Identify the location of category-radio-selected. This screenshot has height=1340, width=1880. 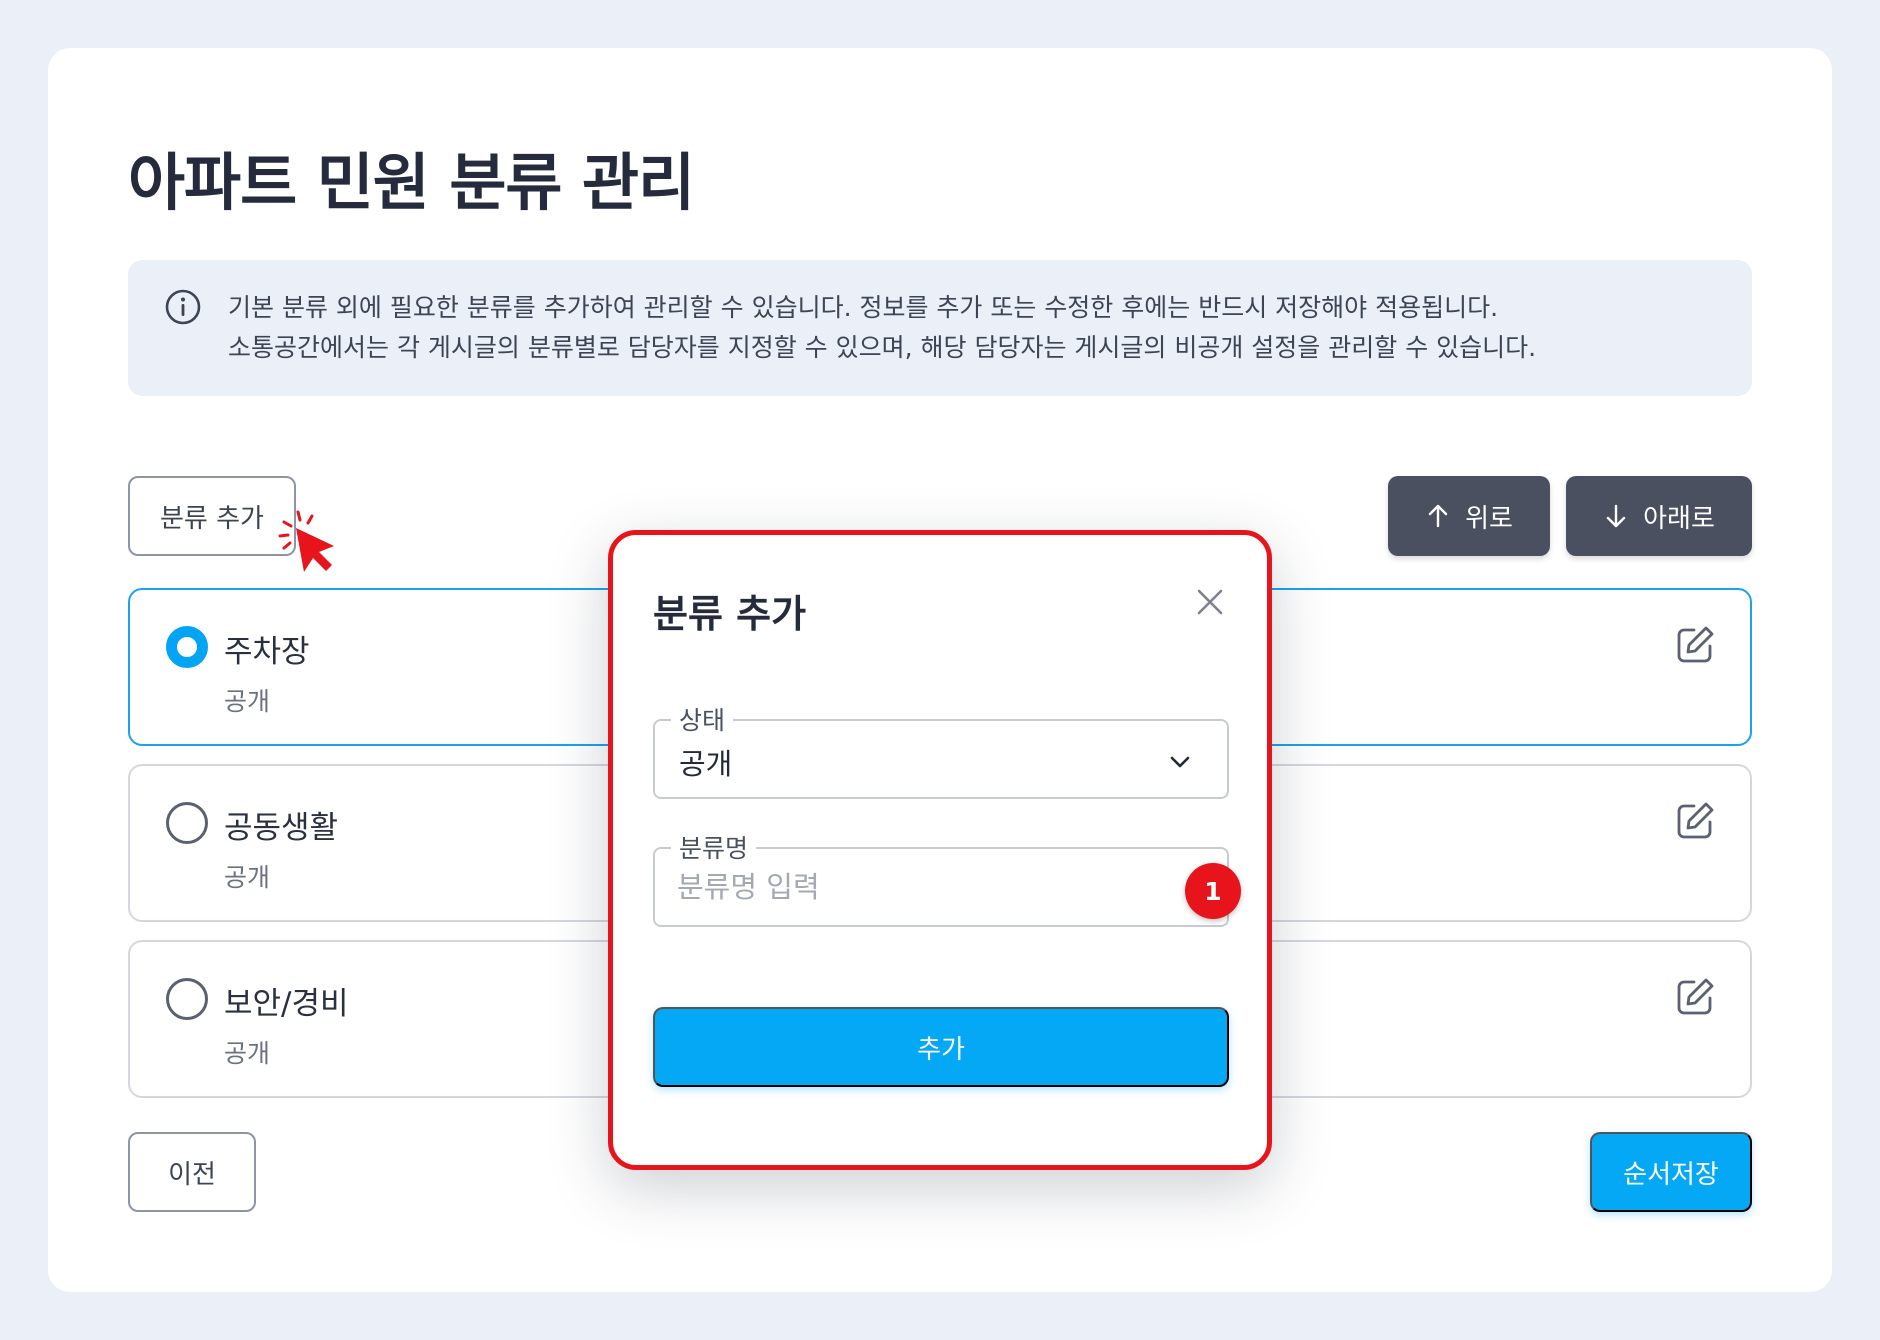
(187, 647).